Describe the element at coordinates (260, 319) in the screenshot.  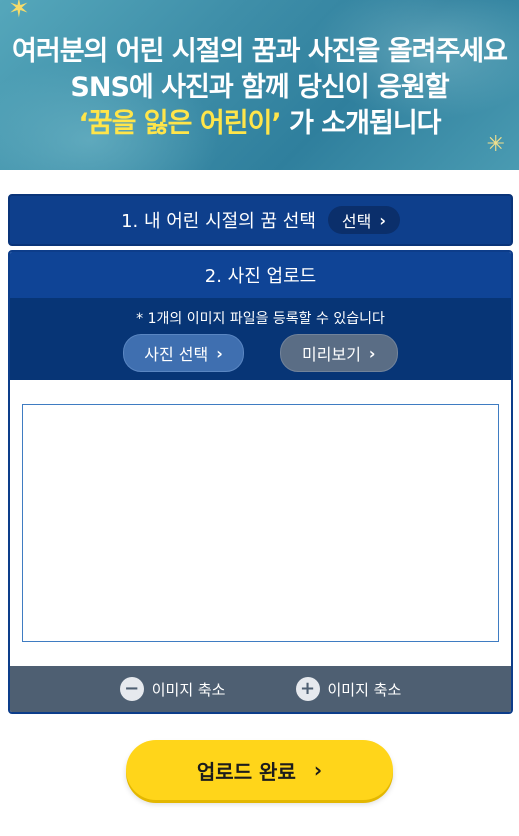
I see `upload-note: * 1개의 이미지 파일을 등록할 수 있습니다` at that location.